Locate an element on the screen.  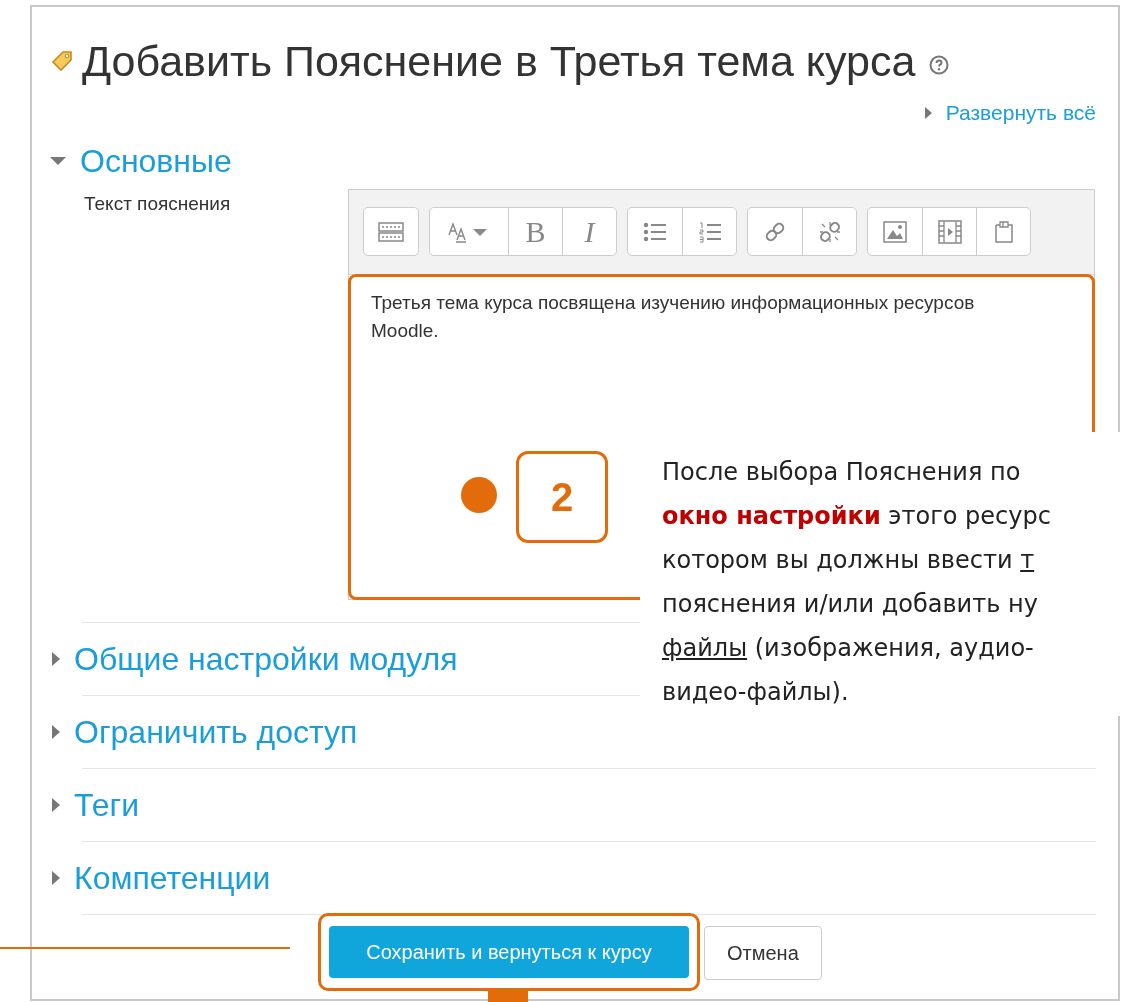
field-label: Текст пояснения is located at coordinates (158, 204).